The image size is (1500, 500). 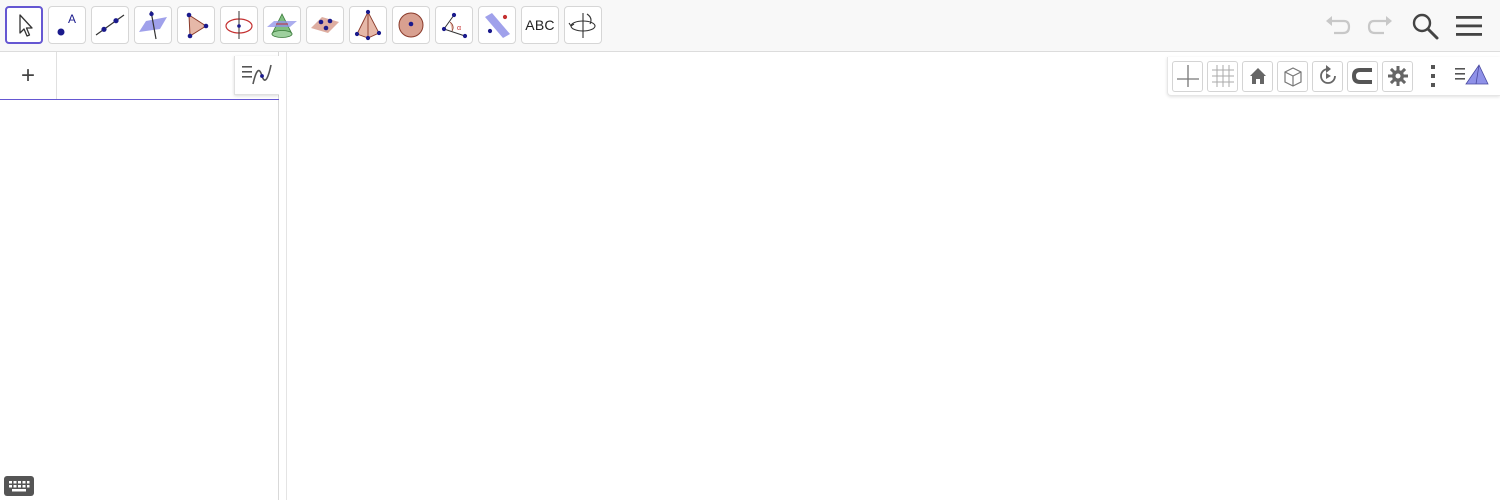 What do you see at coordinates (1403, 26) in the screenshot?
I see `top-right-controls` at bounding box center [1403, 26].